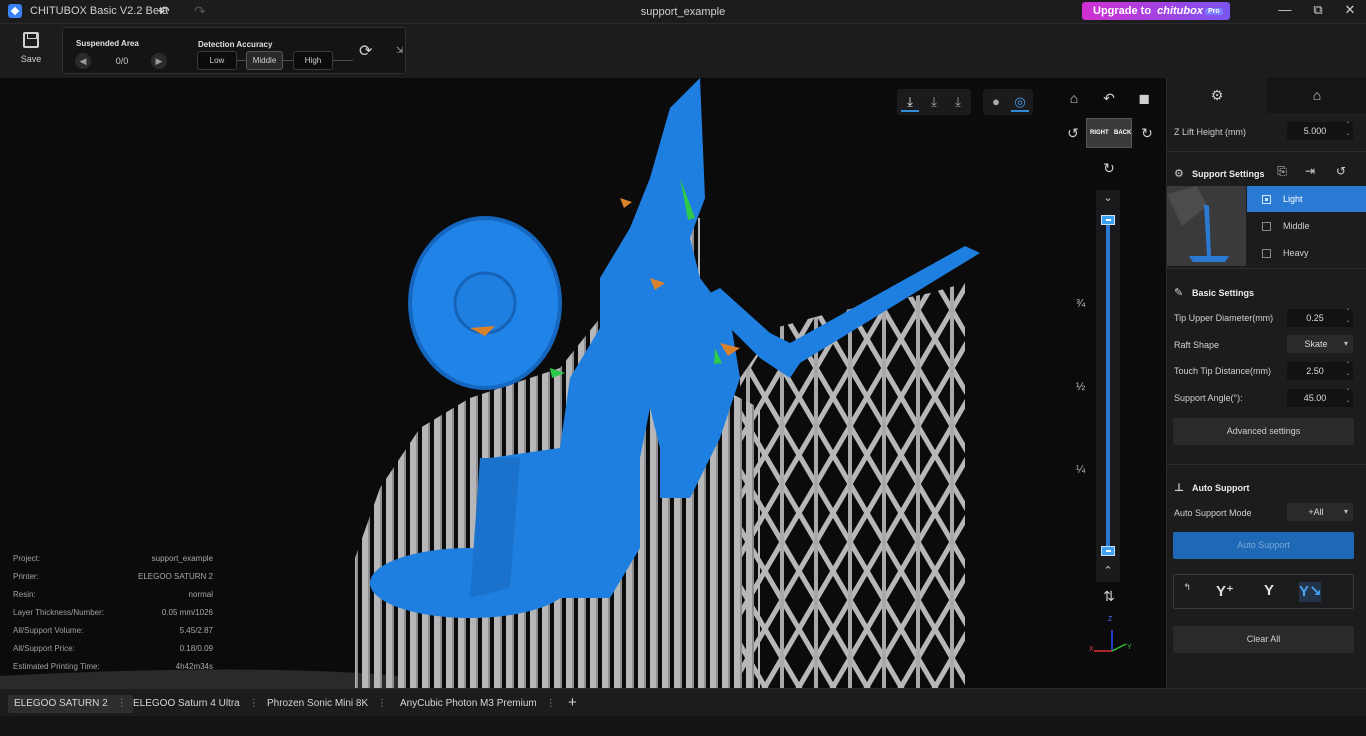 The image size is (1366, 736). What do you see at coordinates (48, 630) in the screenshot?
I see `info-label: All/Support Volume:` at bounding box center [48, 630].